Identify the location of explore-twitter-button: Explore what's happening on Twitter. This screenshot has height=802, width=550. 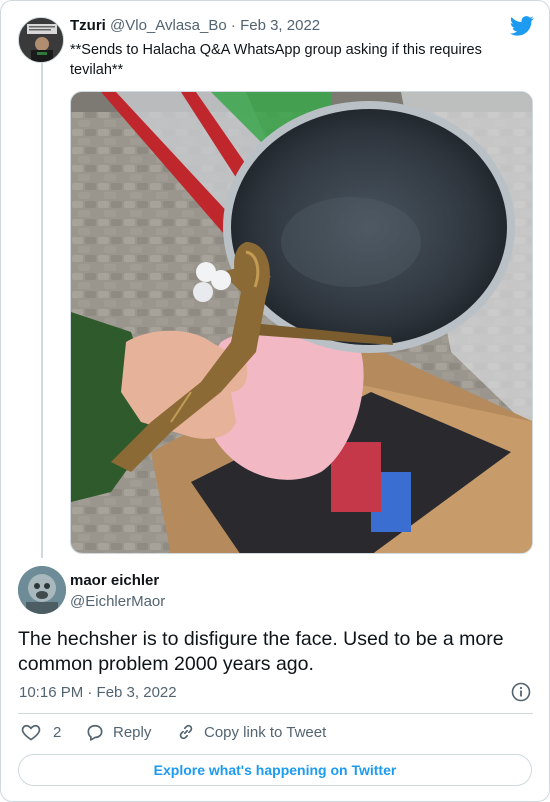
(275, 770).